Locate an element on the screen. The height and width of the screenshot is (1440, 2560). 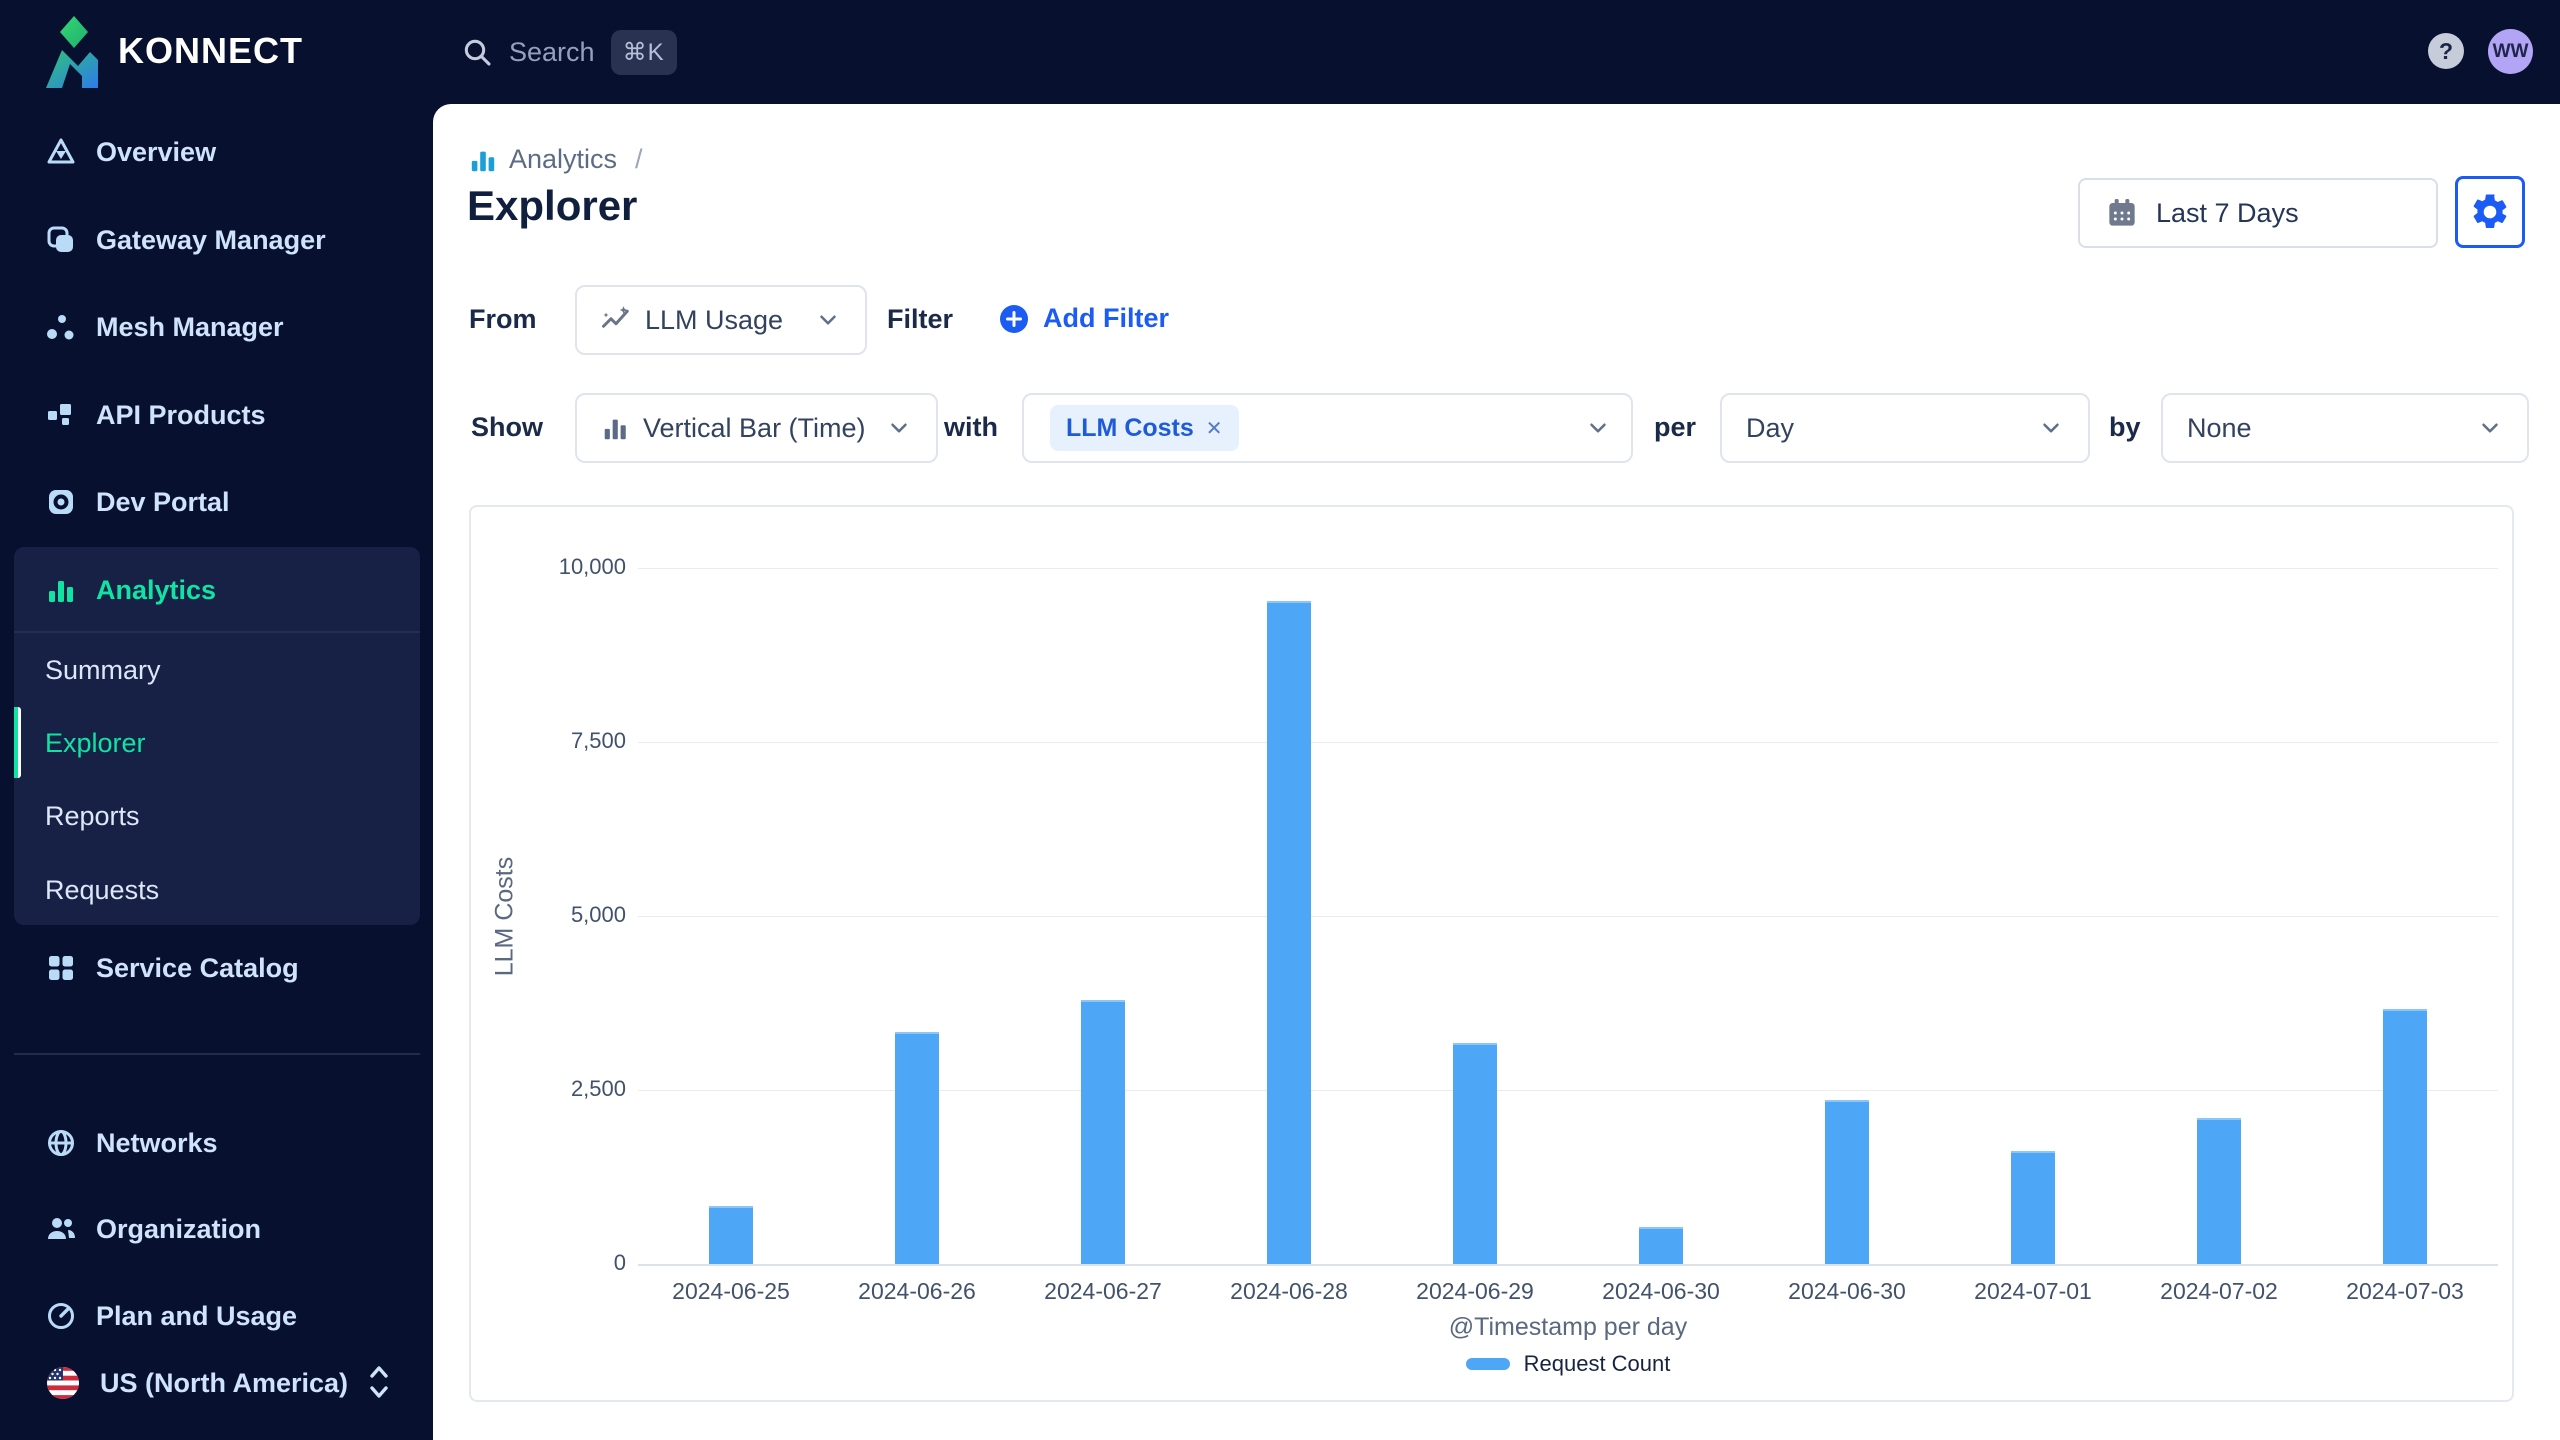
metric-chip-label: LLM Costs is located at coordinates (1130, 427).